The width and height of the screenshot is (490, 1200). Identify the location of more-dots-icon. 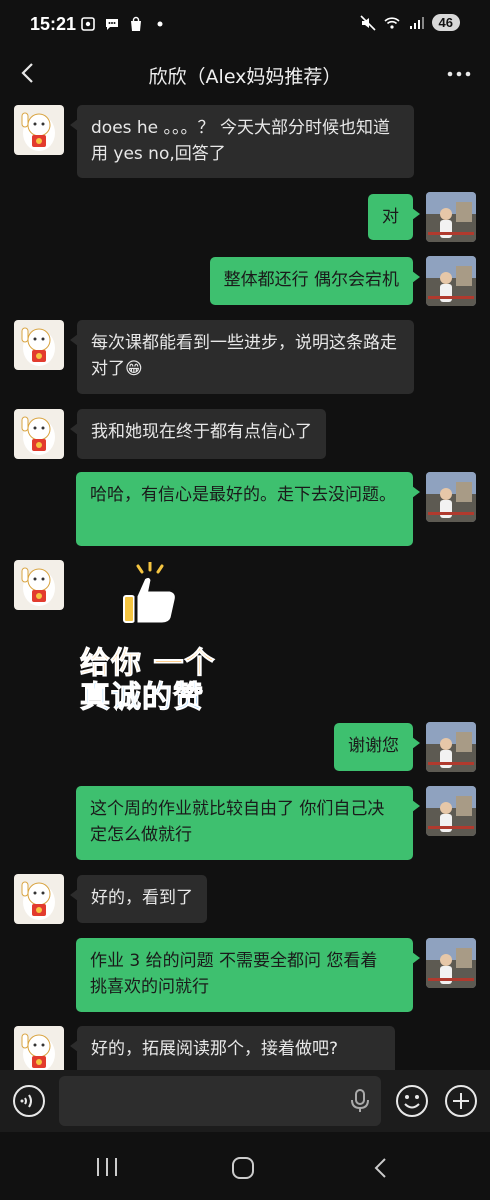
(459, 74).